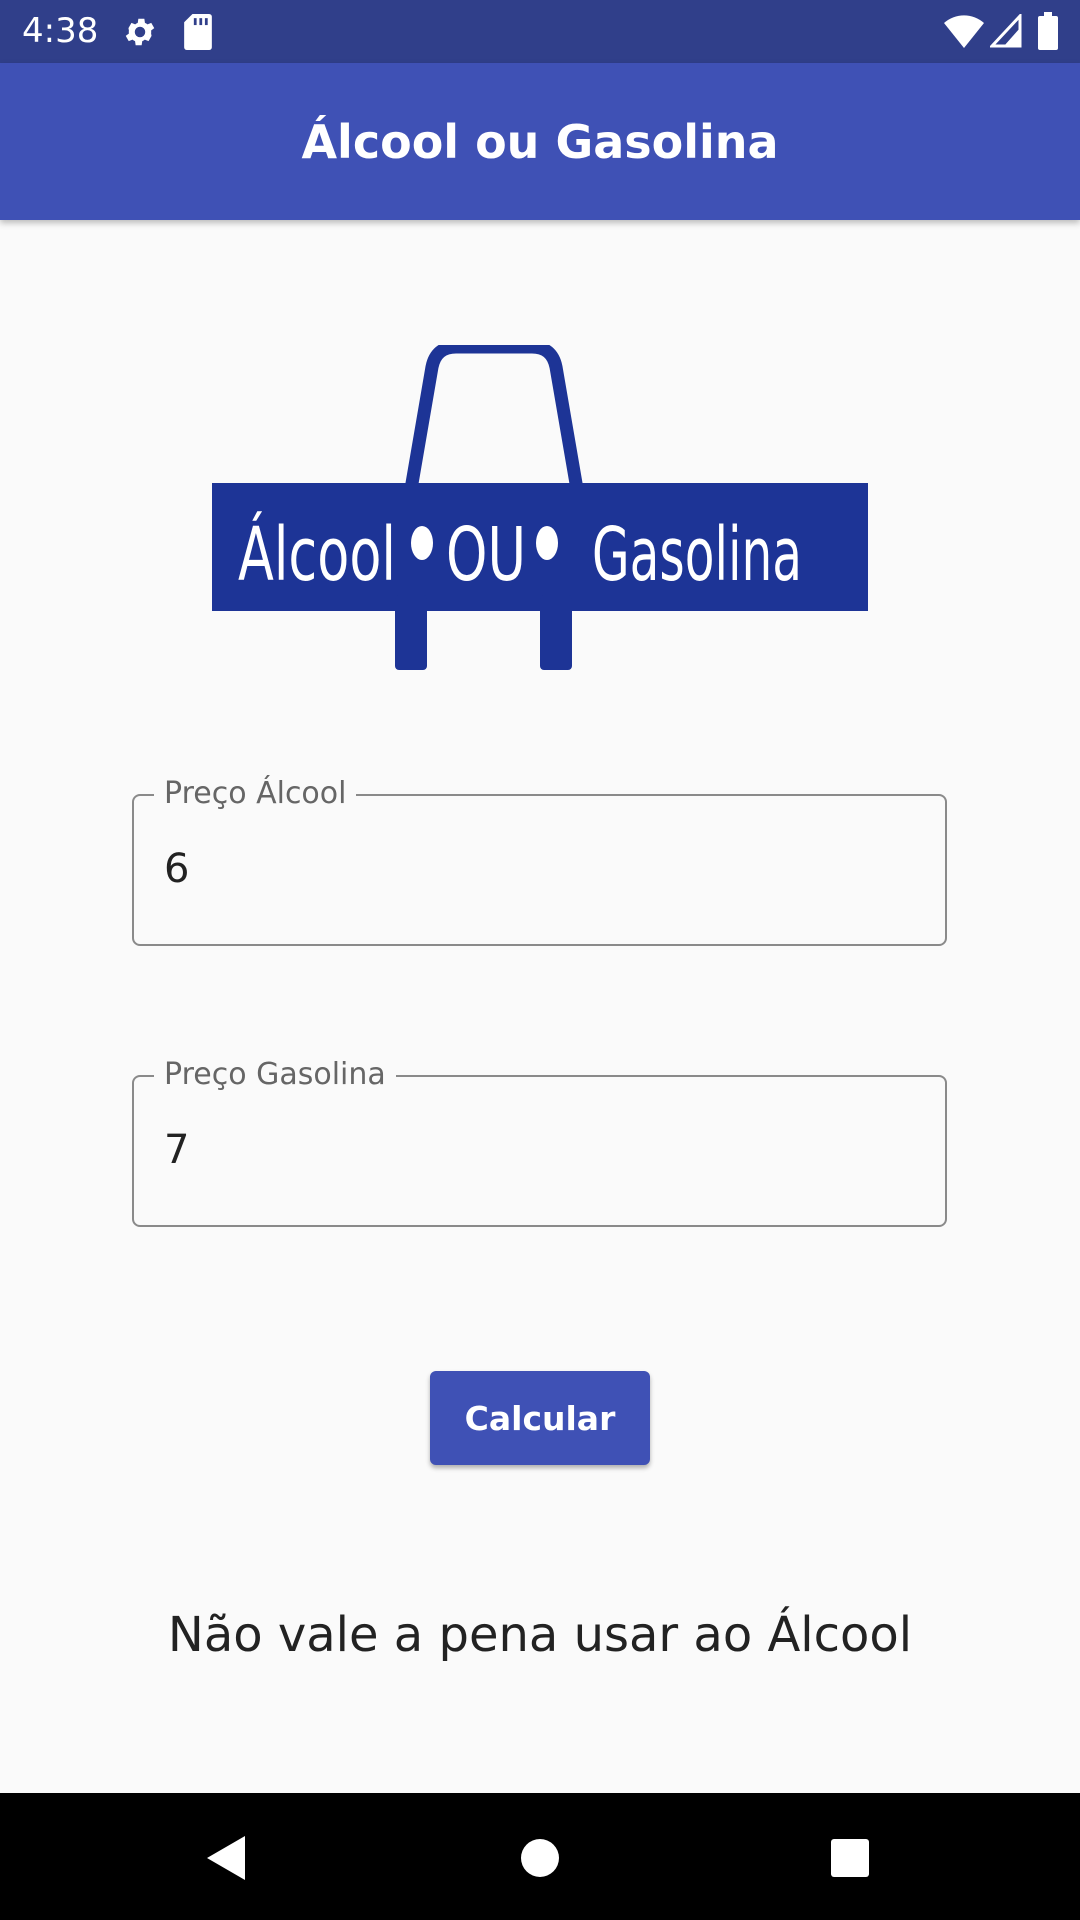 Image resolution: width=1080 pixels, height=1920 pixels. I want to click on gasoline-price-field: Preço Gasolina, so click(539, 1141).